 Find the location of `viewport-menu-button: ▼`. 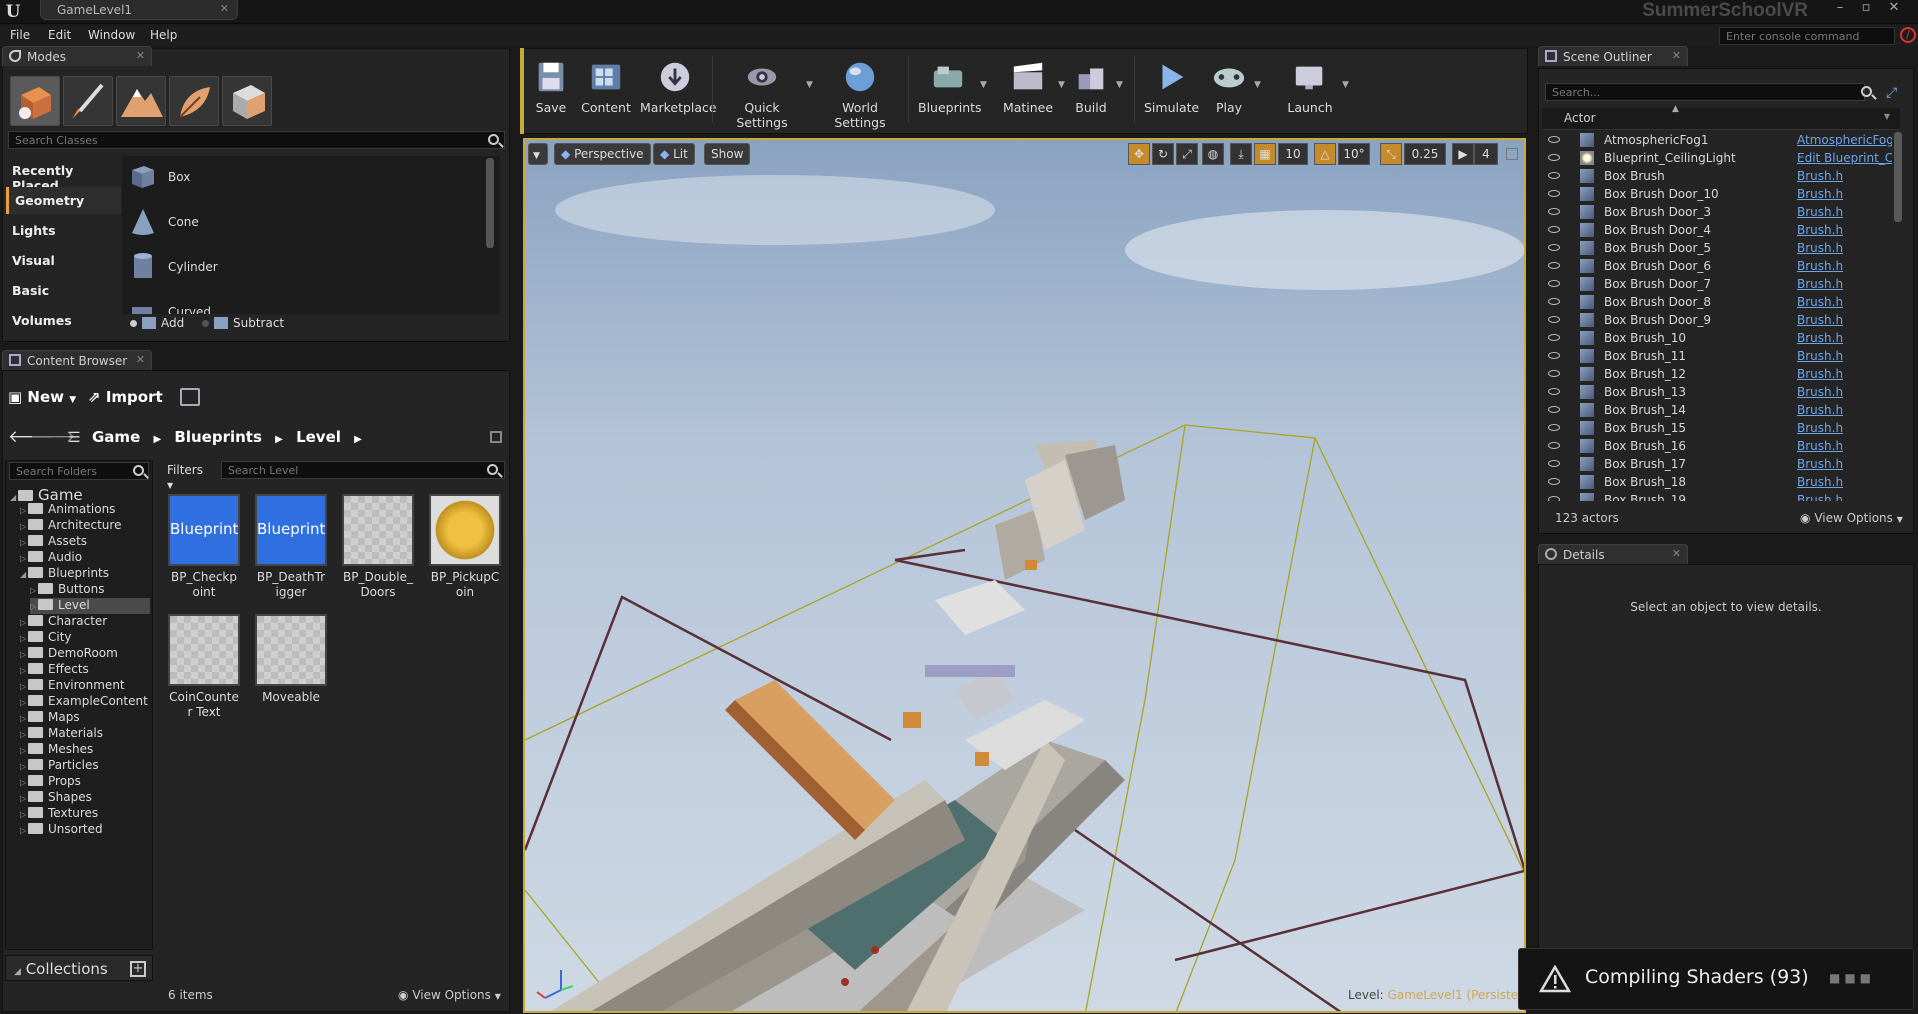

viewport-menu-button: ▼ is located at coordinates (538, 154).